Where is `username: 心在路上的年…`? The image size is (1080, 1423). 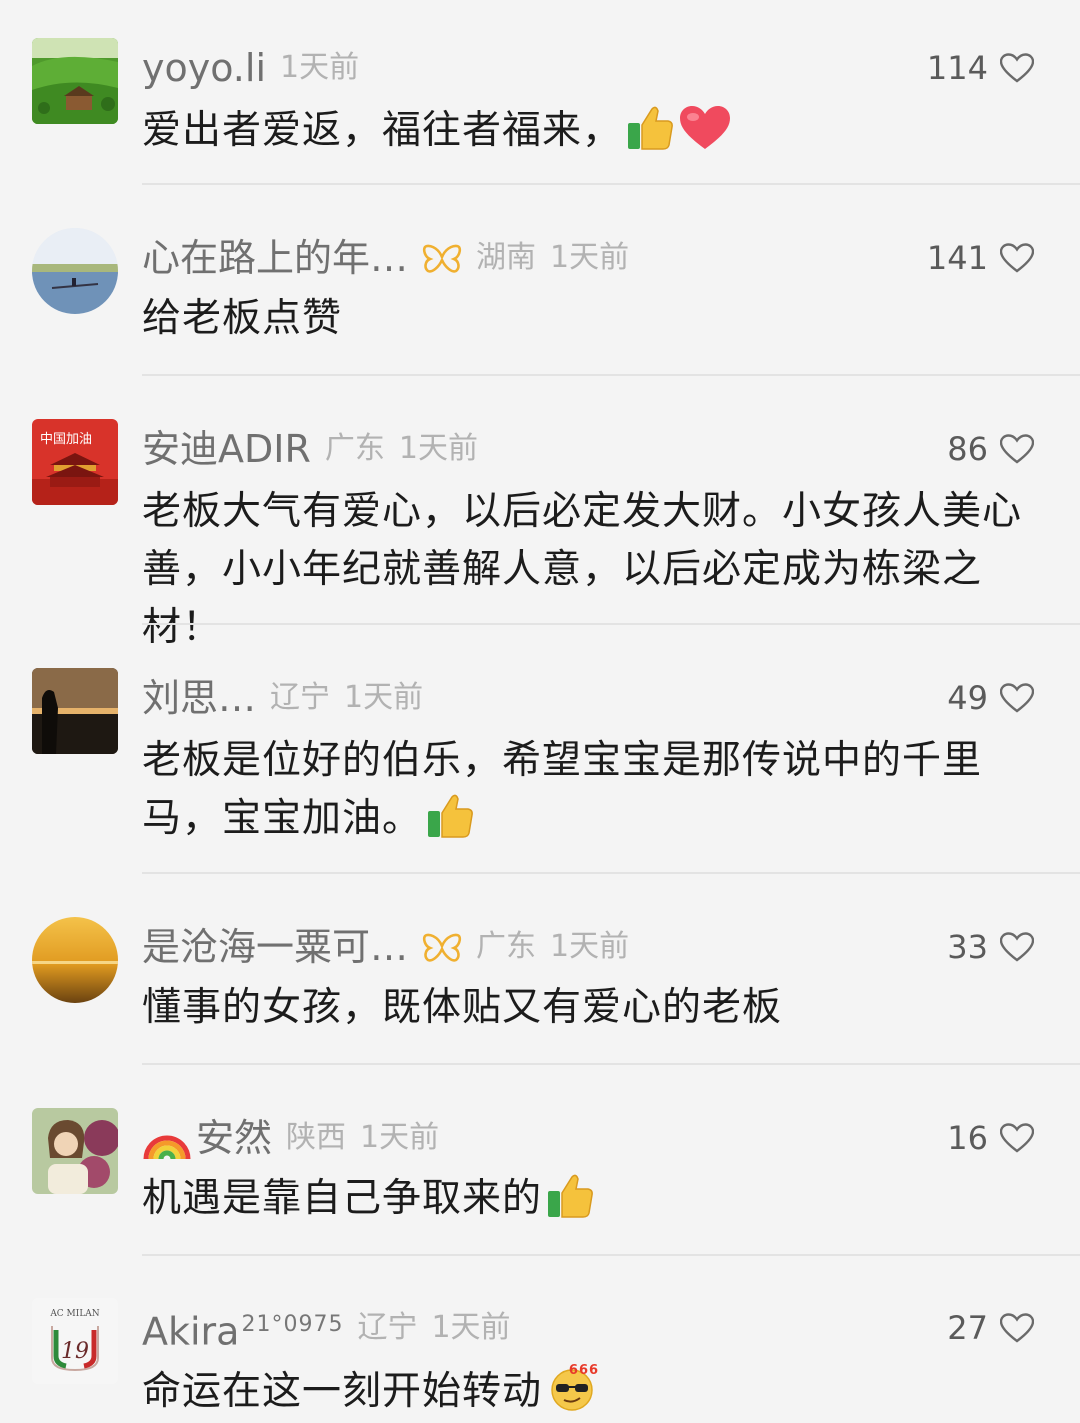
username: 心在路上的年… is located at coordinates (275, 258).